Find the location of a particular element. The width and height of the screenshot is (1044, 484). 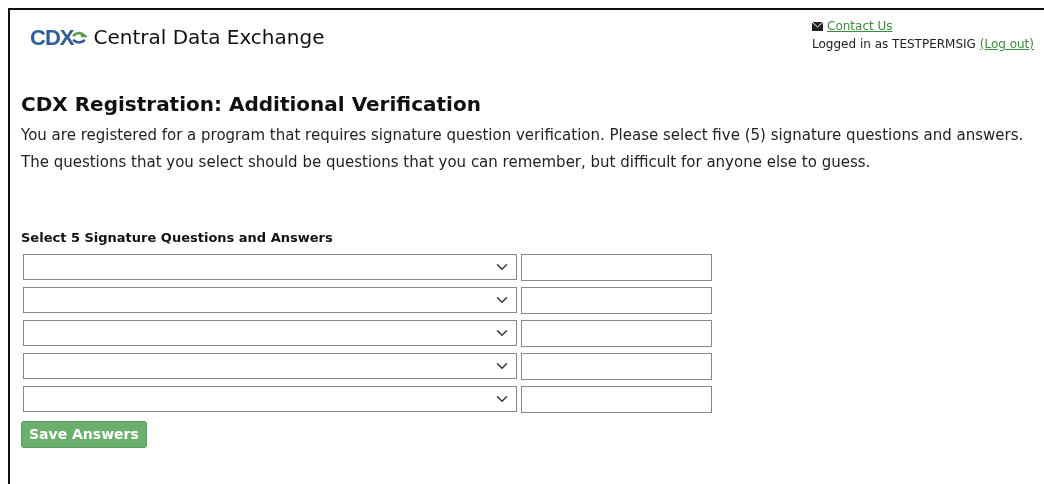

contact-link: Contact Us is located at coordinates (860, 26).